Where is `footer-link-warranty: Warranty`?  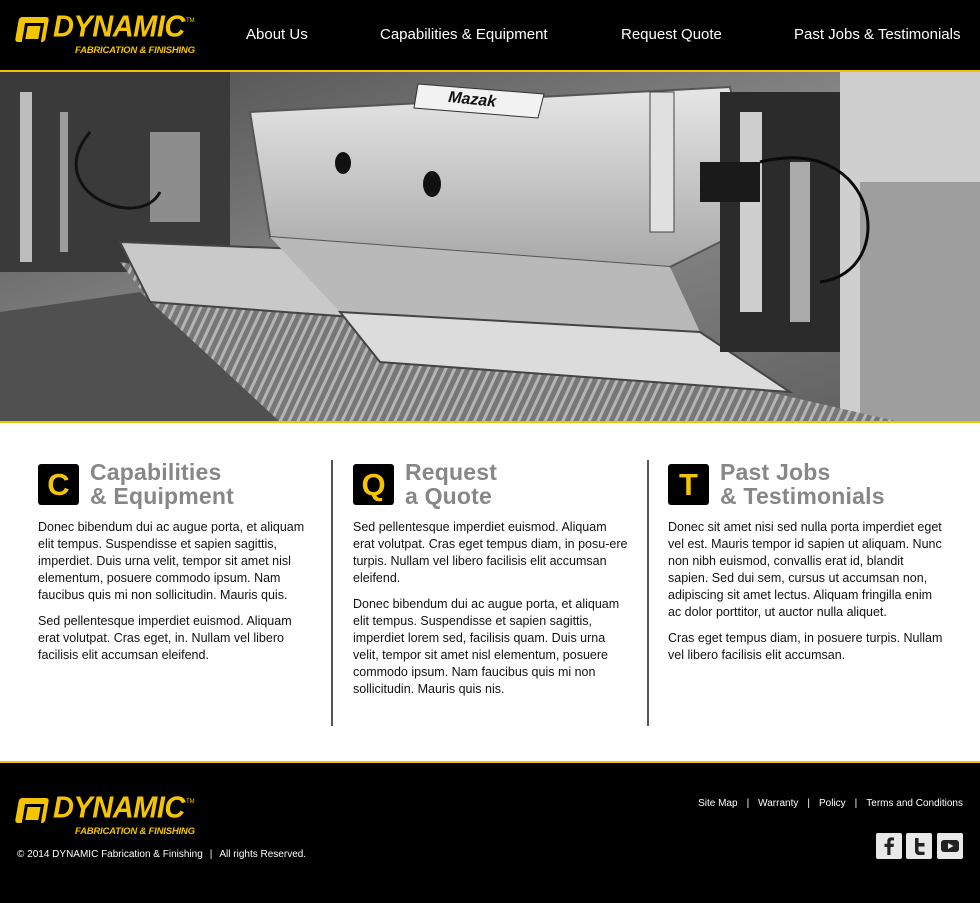 footer-link-warranty: Warranty is located at coordinates (778, 803).